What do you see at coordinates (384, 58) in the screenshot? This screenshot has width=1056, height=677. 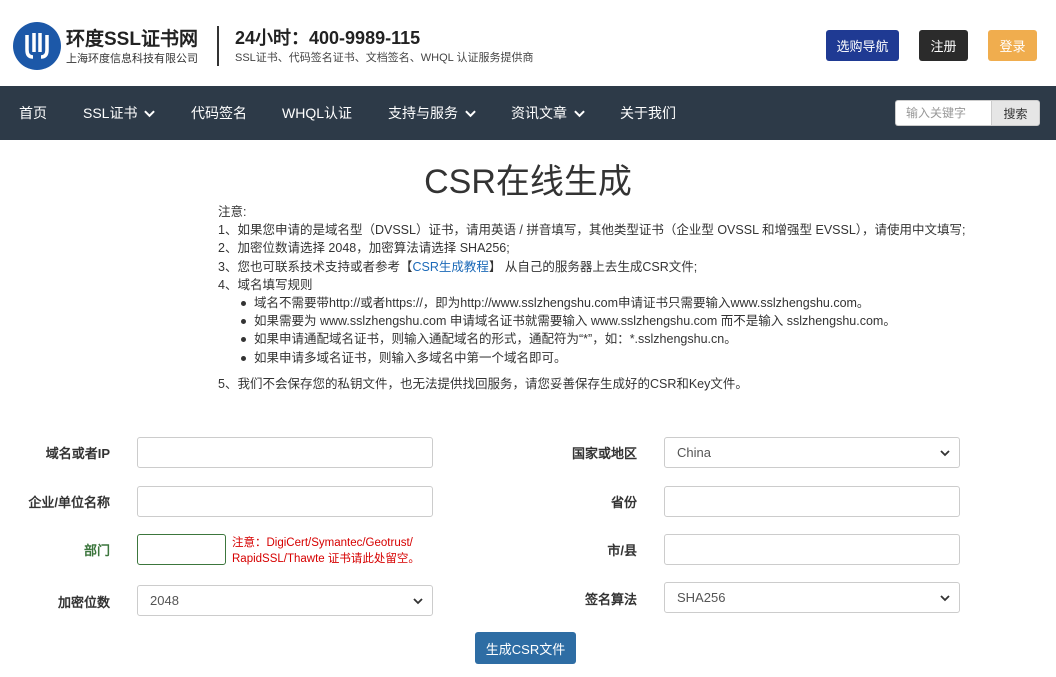 I see `services-tagline: SSL证书、代码签名证书、文档签名、WHQL 认证服务提供商` at bounding box center [384, 58].